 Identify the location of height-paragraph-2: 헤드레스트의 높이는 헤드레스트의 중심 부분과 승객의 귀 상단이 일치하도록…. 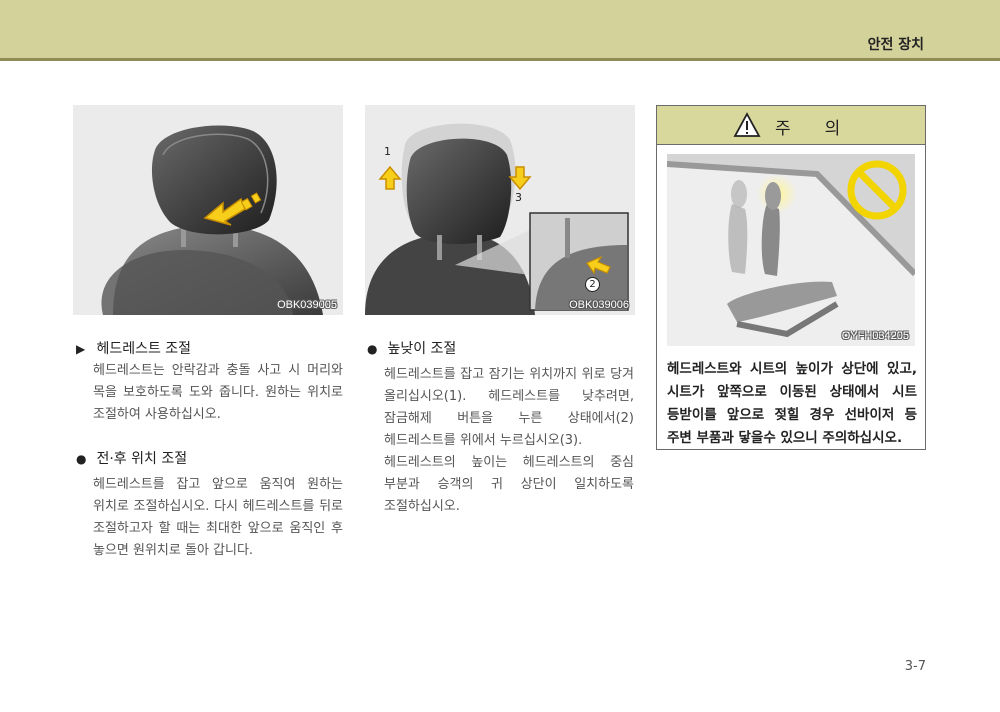
(509, 484).